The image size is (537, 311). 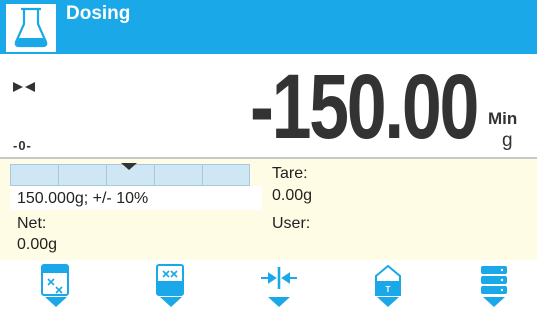 I want to click on zero-button, so click(x=279, y=286).